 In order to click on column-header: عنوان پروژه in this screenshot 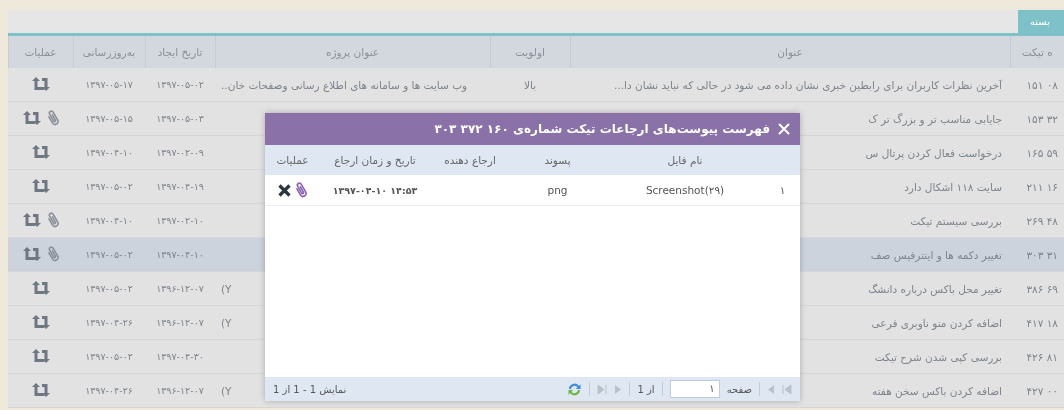, I will do `click(352, 52)`.